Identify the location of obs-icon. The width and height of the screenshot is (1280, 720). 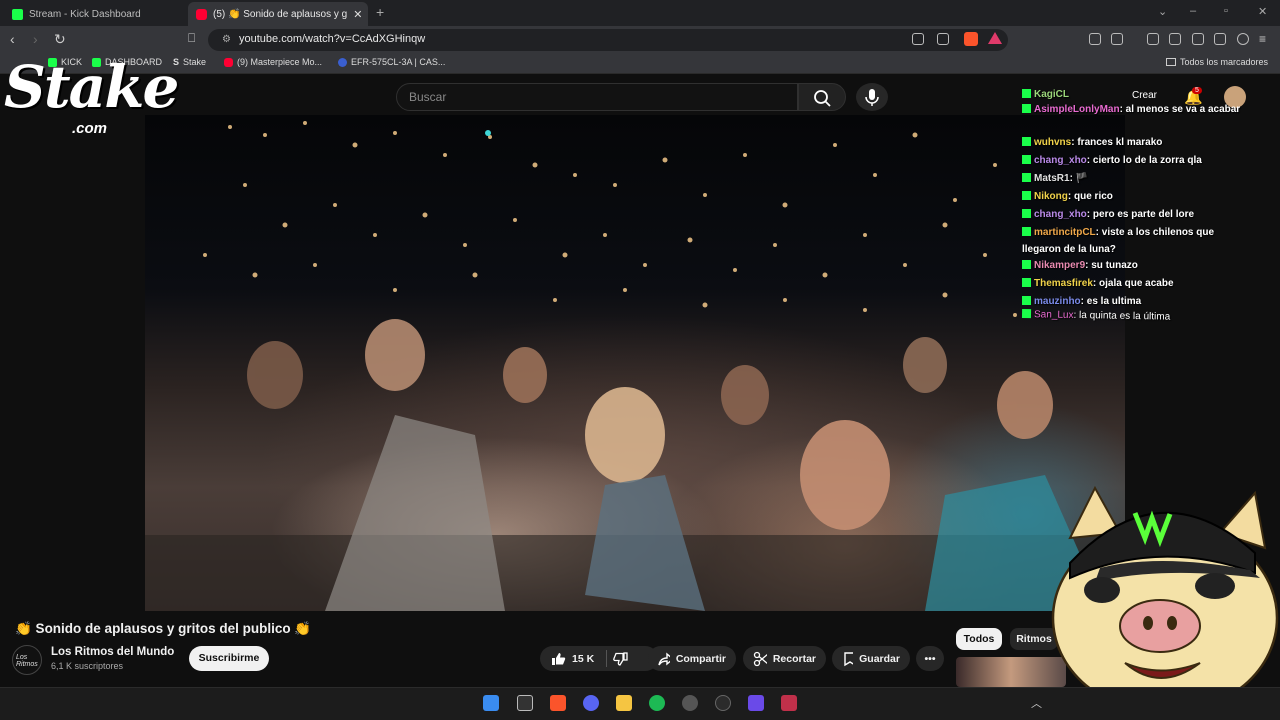
(723, 703).